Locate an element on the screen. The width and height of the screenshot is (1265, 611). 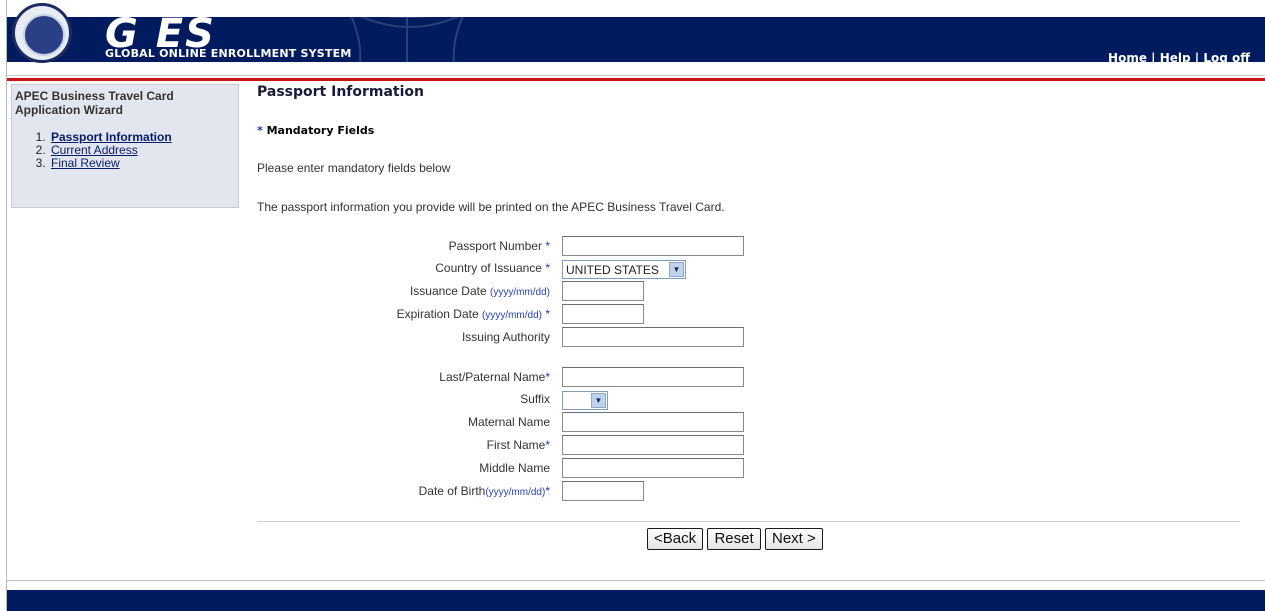
country-of-issuance-label: Country of Issuance * is located at coordinates (492, 268).